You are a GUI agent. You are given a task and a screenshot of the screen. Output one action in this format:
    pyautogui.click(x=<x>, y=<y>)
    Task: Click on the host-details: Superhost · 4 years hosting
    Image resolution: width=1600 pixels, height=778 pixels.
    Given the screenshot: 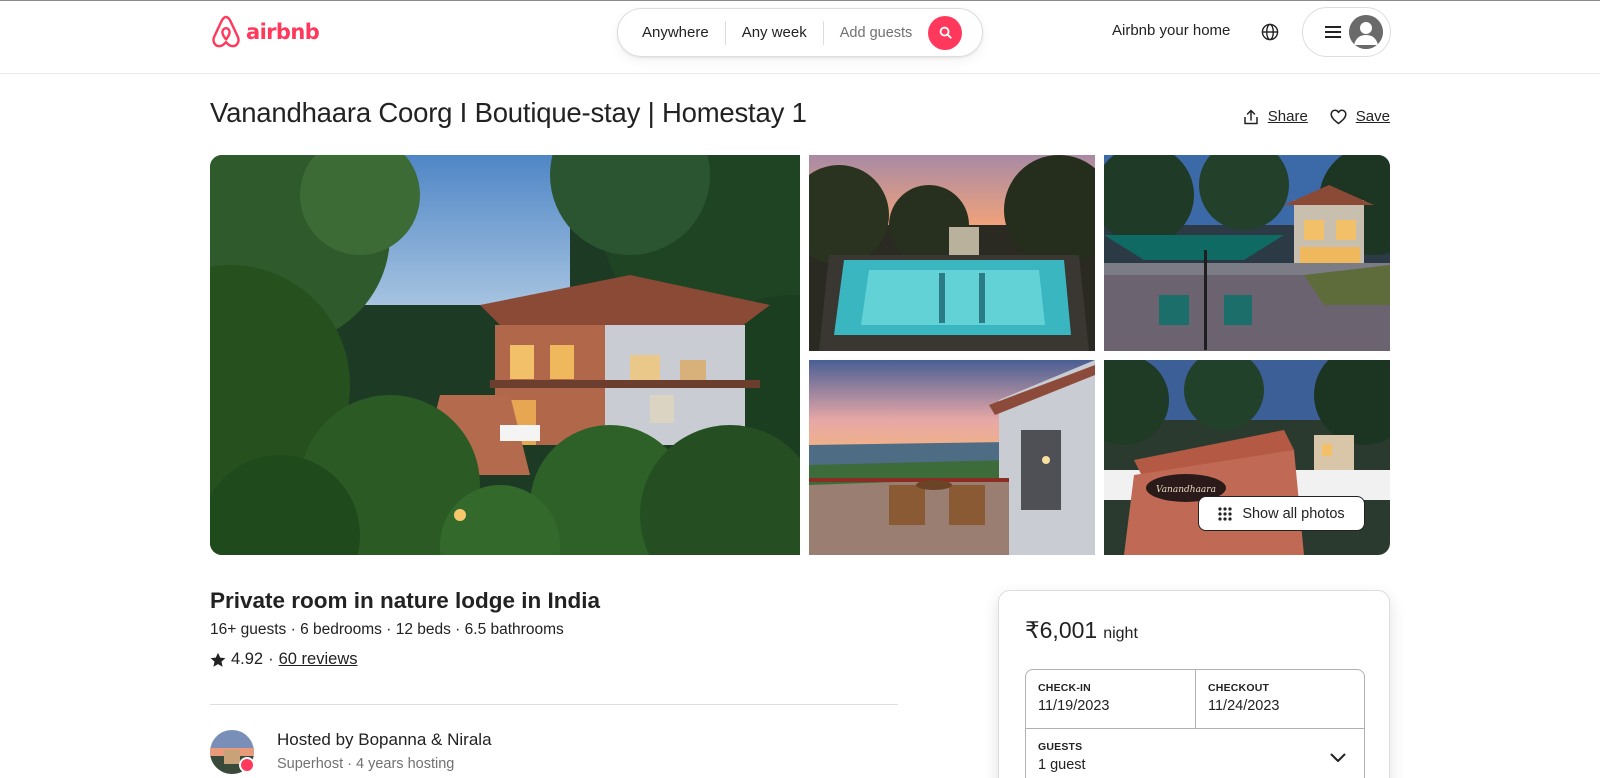 What is the action you would take?
    pyautogui.click(x=366, y=764)
    